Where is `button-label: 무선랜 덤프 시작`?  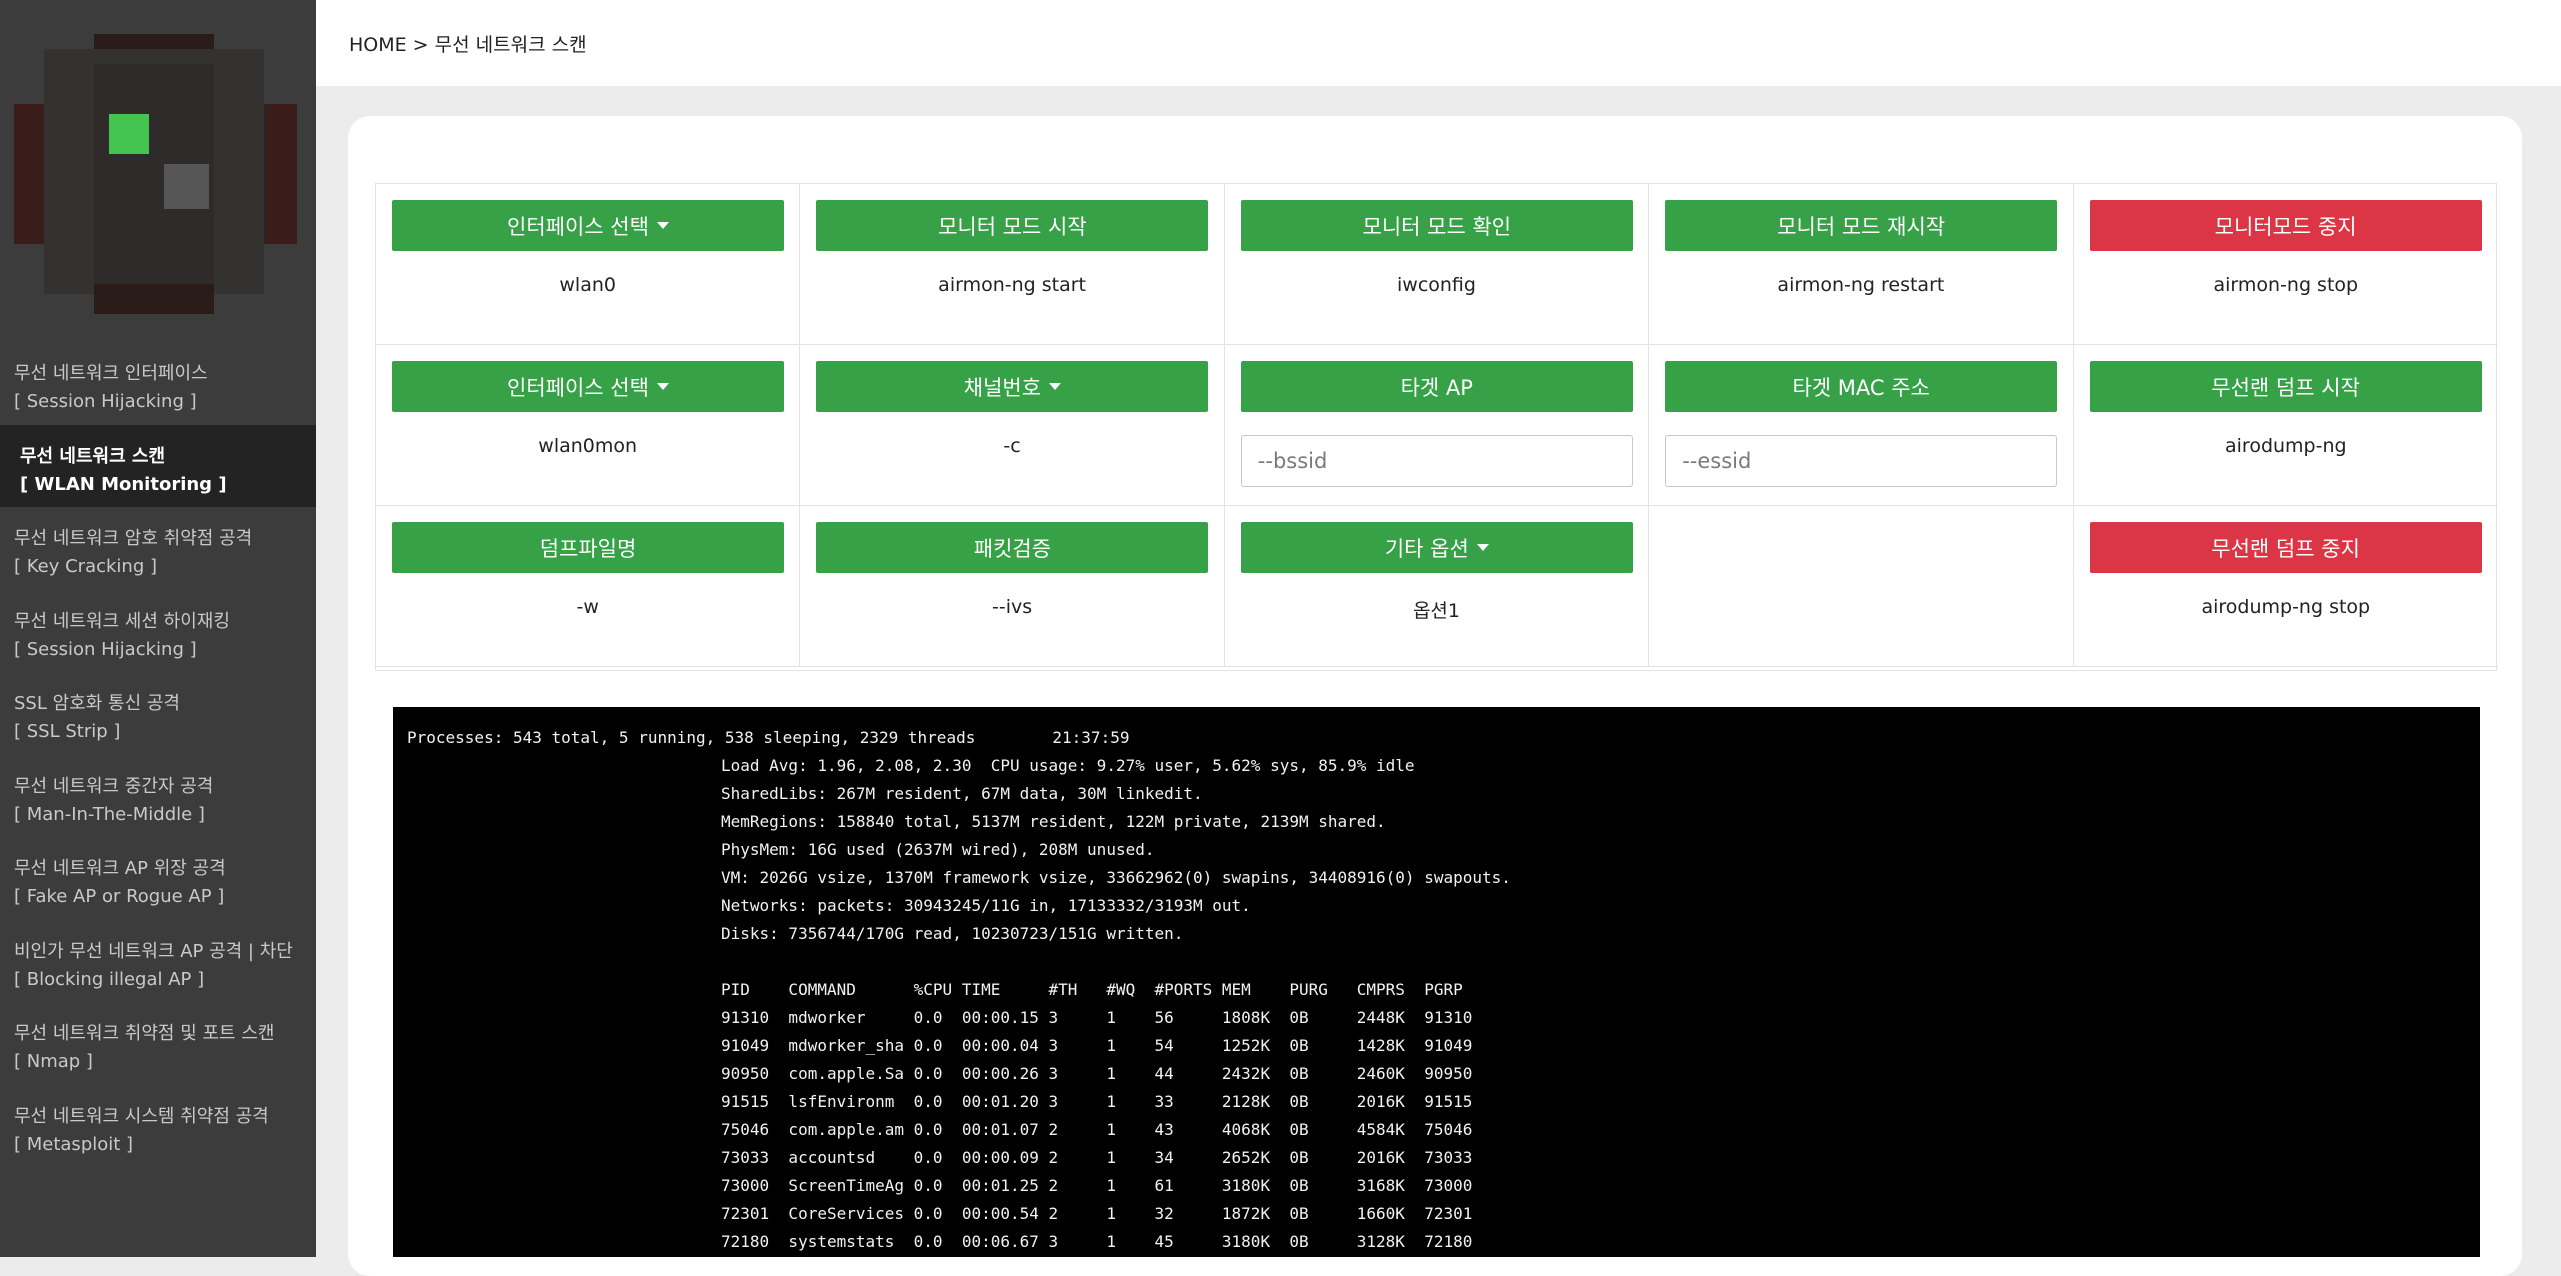 button-label: 무선랜 덤프 시작 is located at coordinates (2285, 387).